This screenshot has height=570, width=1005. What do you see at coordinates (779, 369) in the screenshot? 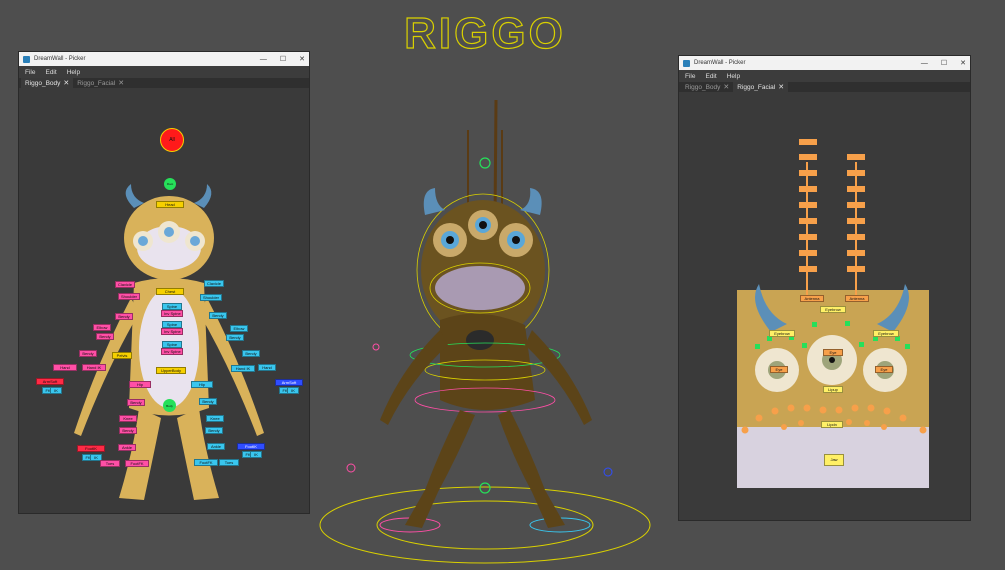
I see `eye-right-button: Eye` at bounding box center [779, 369].